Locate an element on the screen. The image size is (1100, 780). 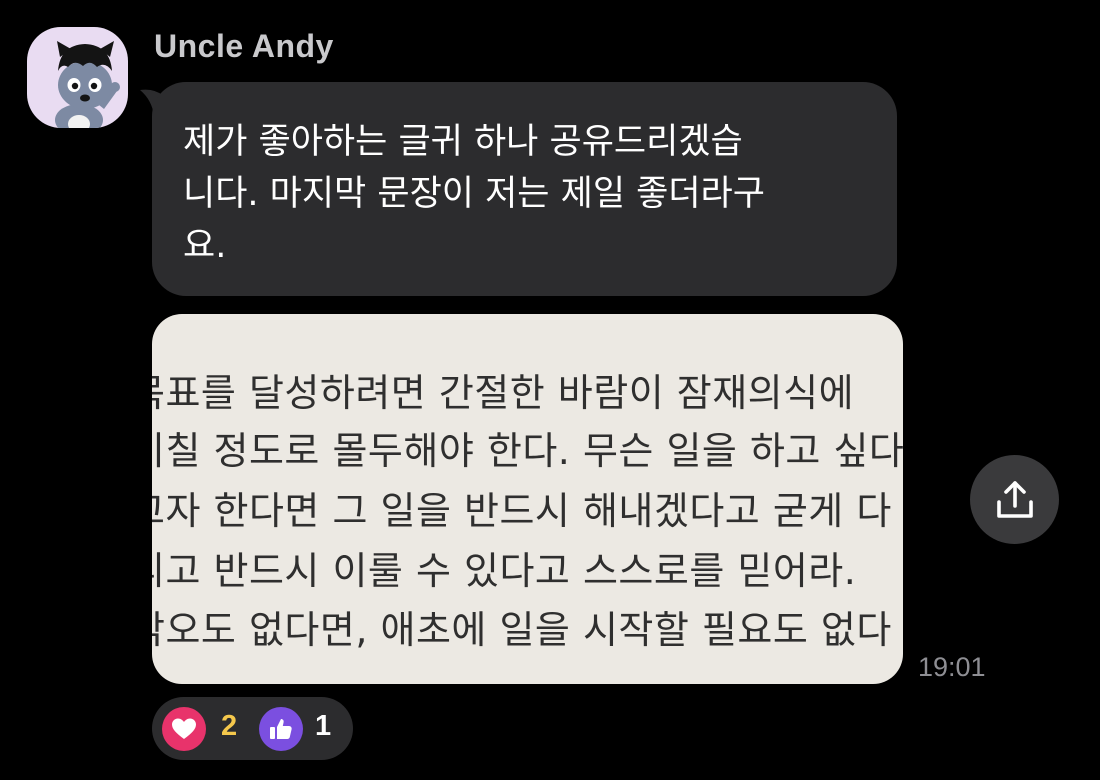
heart-icon is located at coordinates (184, 729).